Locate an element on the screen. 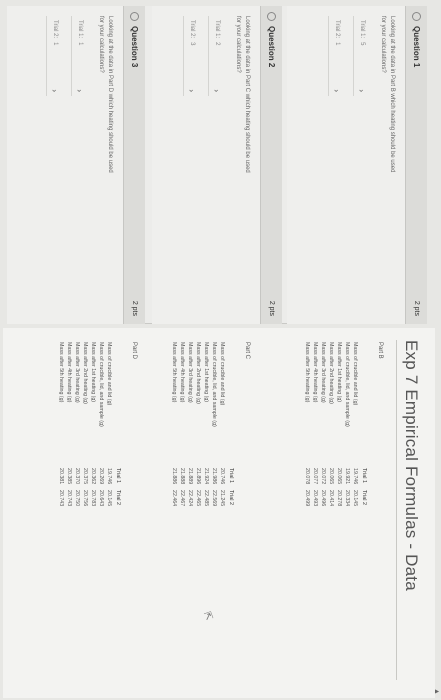 This screenshot has height=700, width=441. answer-select-trial-2: Trial 2: 3 › is located at coordinates (191, 56).